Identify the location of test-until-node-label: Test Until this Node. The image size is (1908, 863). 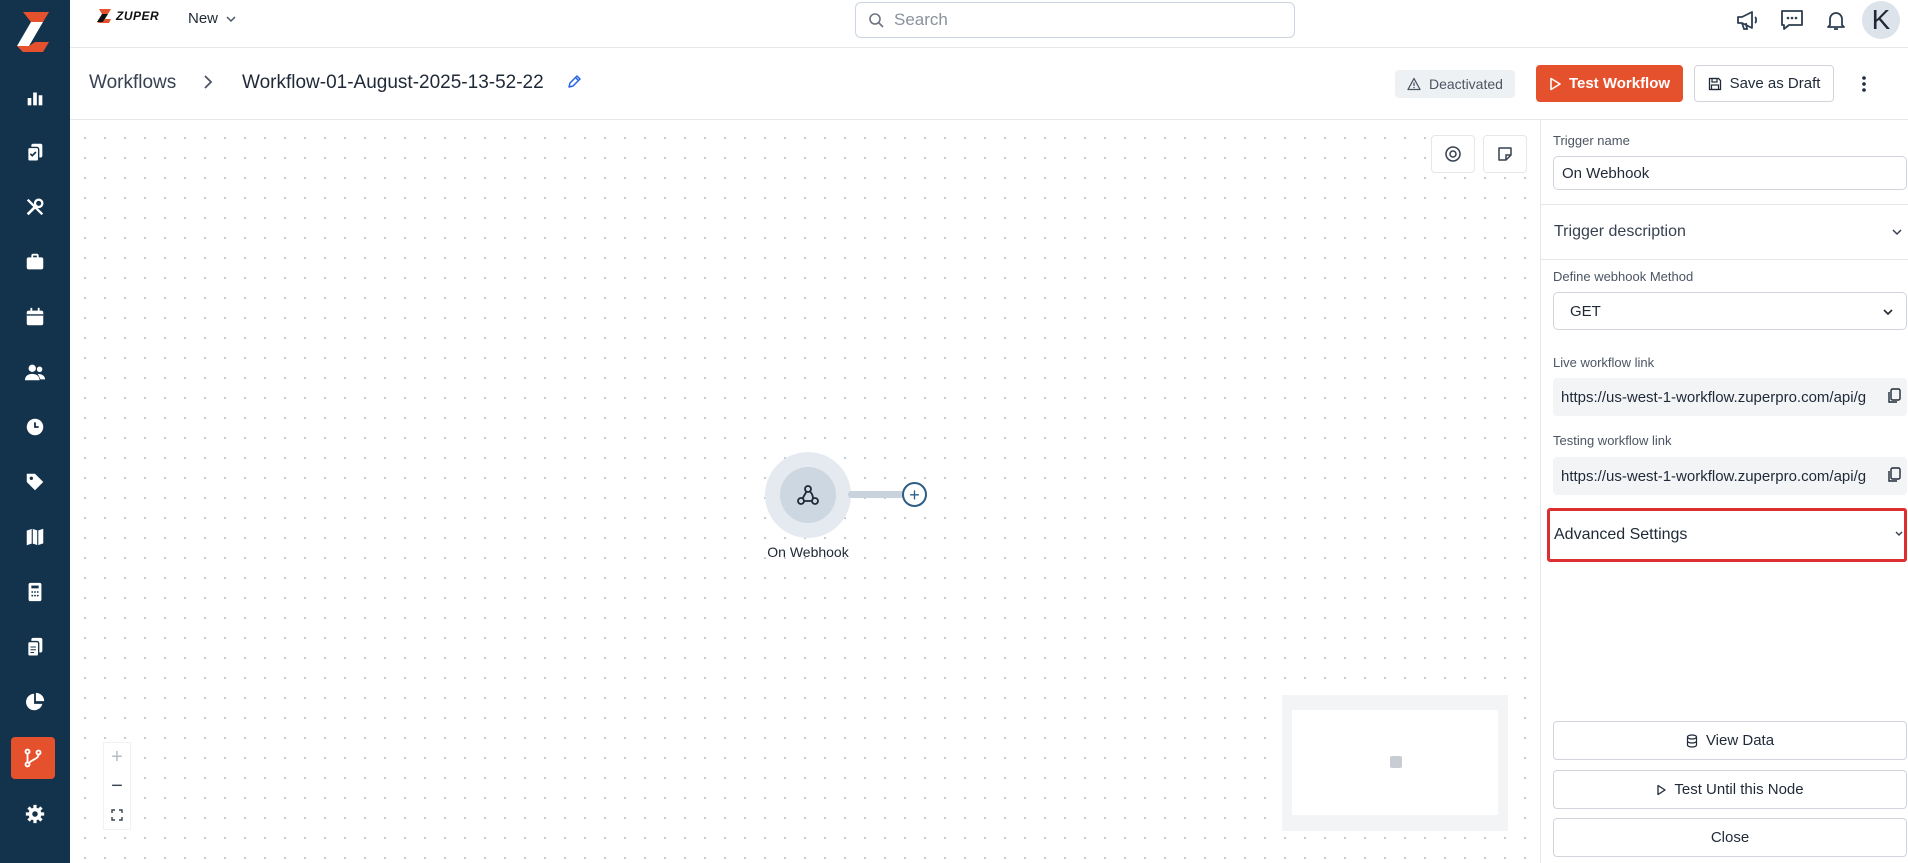
(1739, 789).